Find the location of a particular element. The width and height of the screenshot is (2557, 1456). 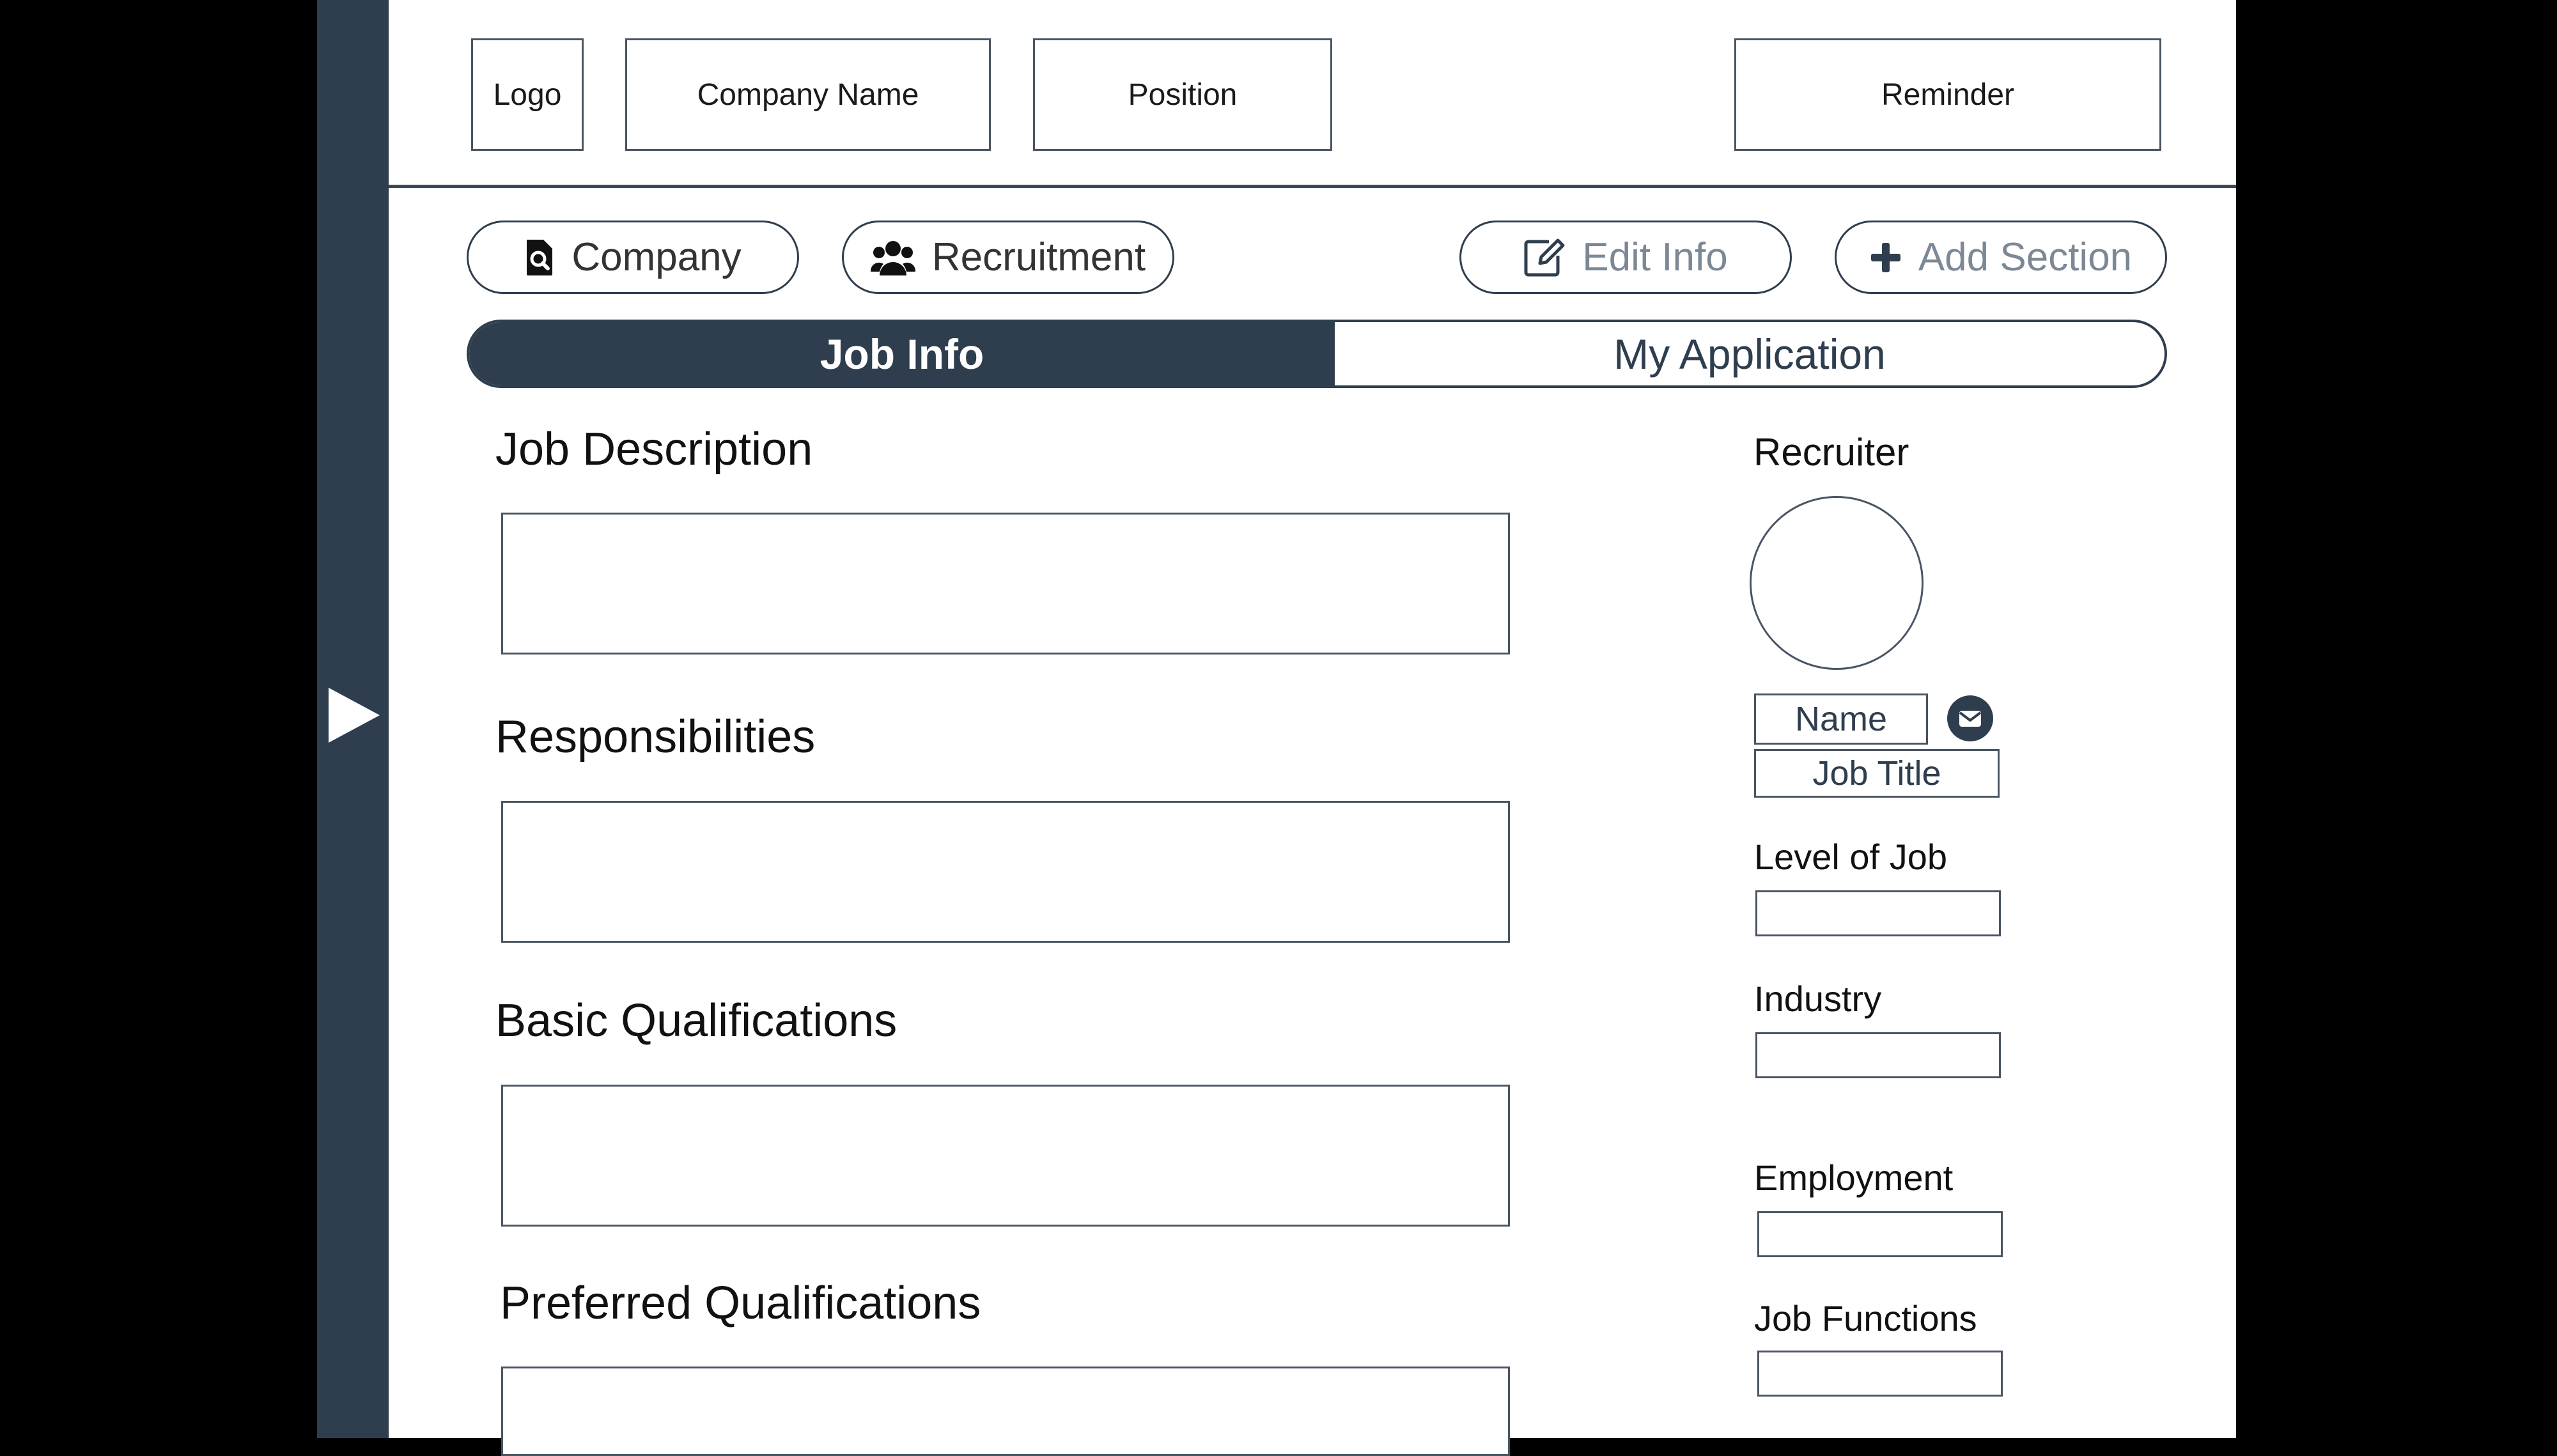

plus-icon is located at coordinates (1886, 258).